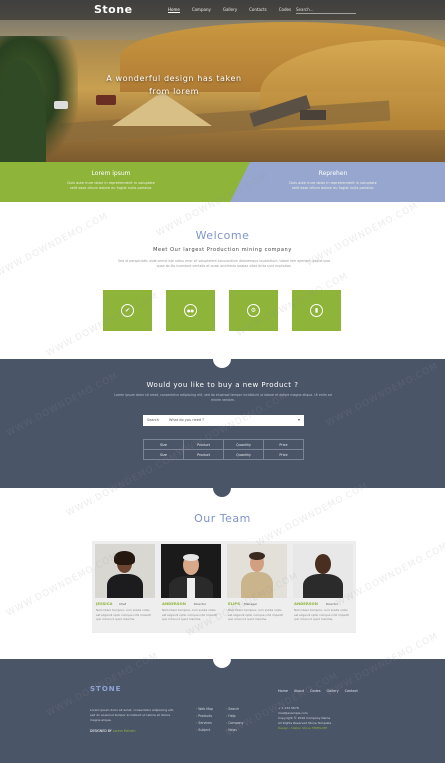  I want to click on feature-title: Reprehen, so click(333, 173).